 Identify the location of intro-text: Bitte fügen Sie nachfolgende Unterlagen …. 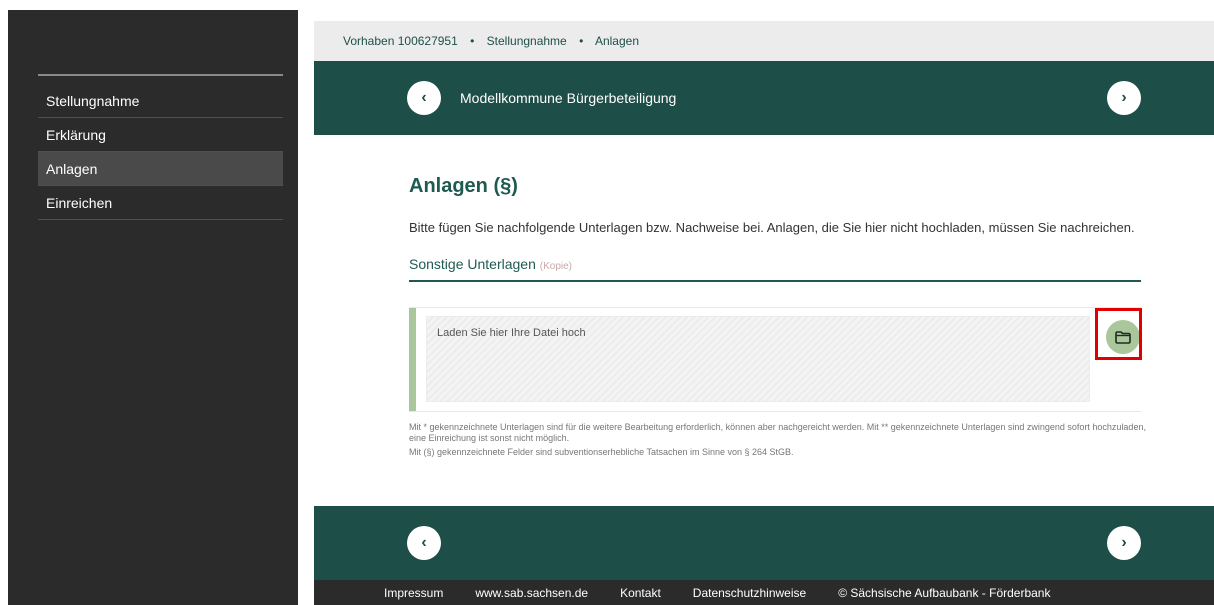
(772, 227).